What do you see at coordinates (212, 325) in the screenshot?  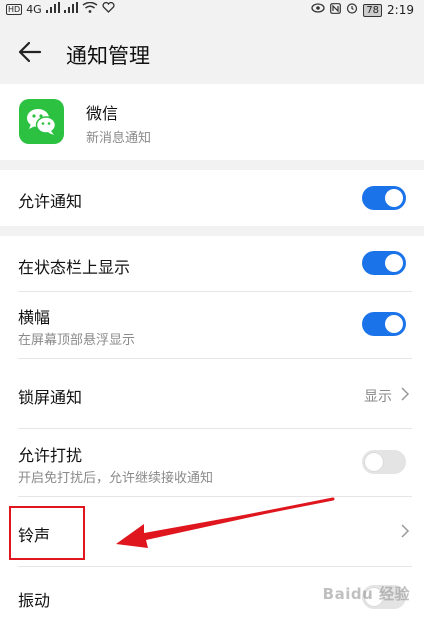 I see `banner-row: 横幅 在屏幕顶部悬浮显示` at bounding box center [212, 325].